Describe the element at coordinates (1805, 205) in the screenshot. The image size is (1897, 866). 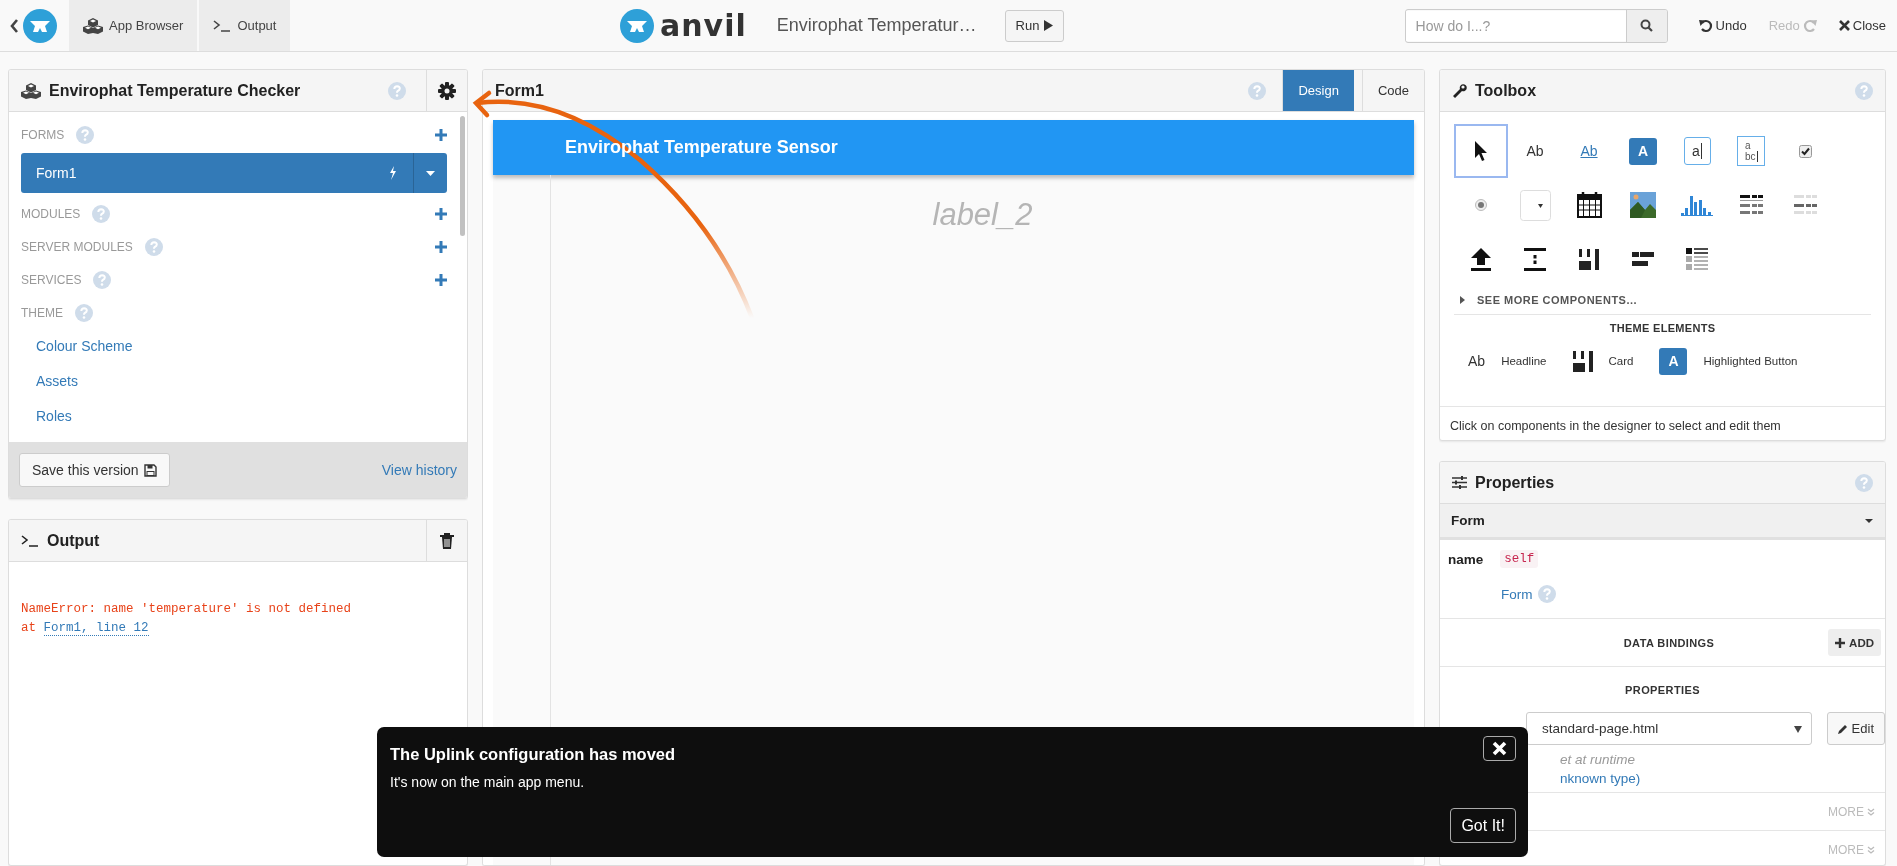
I see `repeating-panel-icon` at that location.